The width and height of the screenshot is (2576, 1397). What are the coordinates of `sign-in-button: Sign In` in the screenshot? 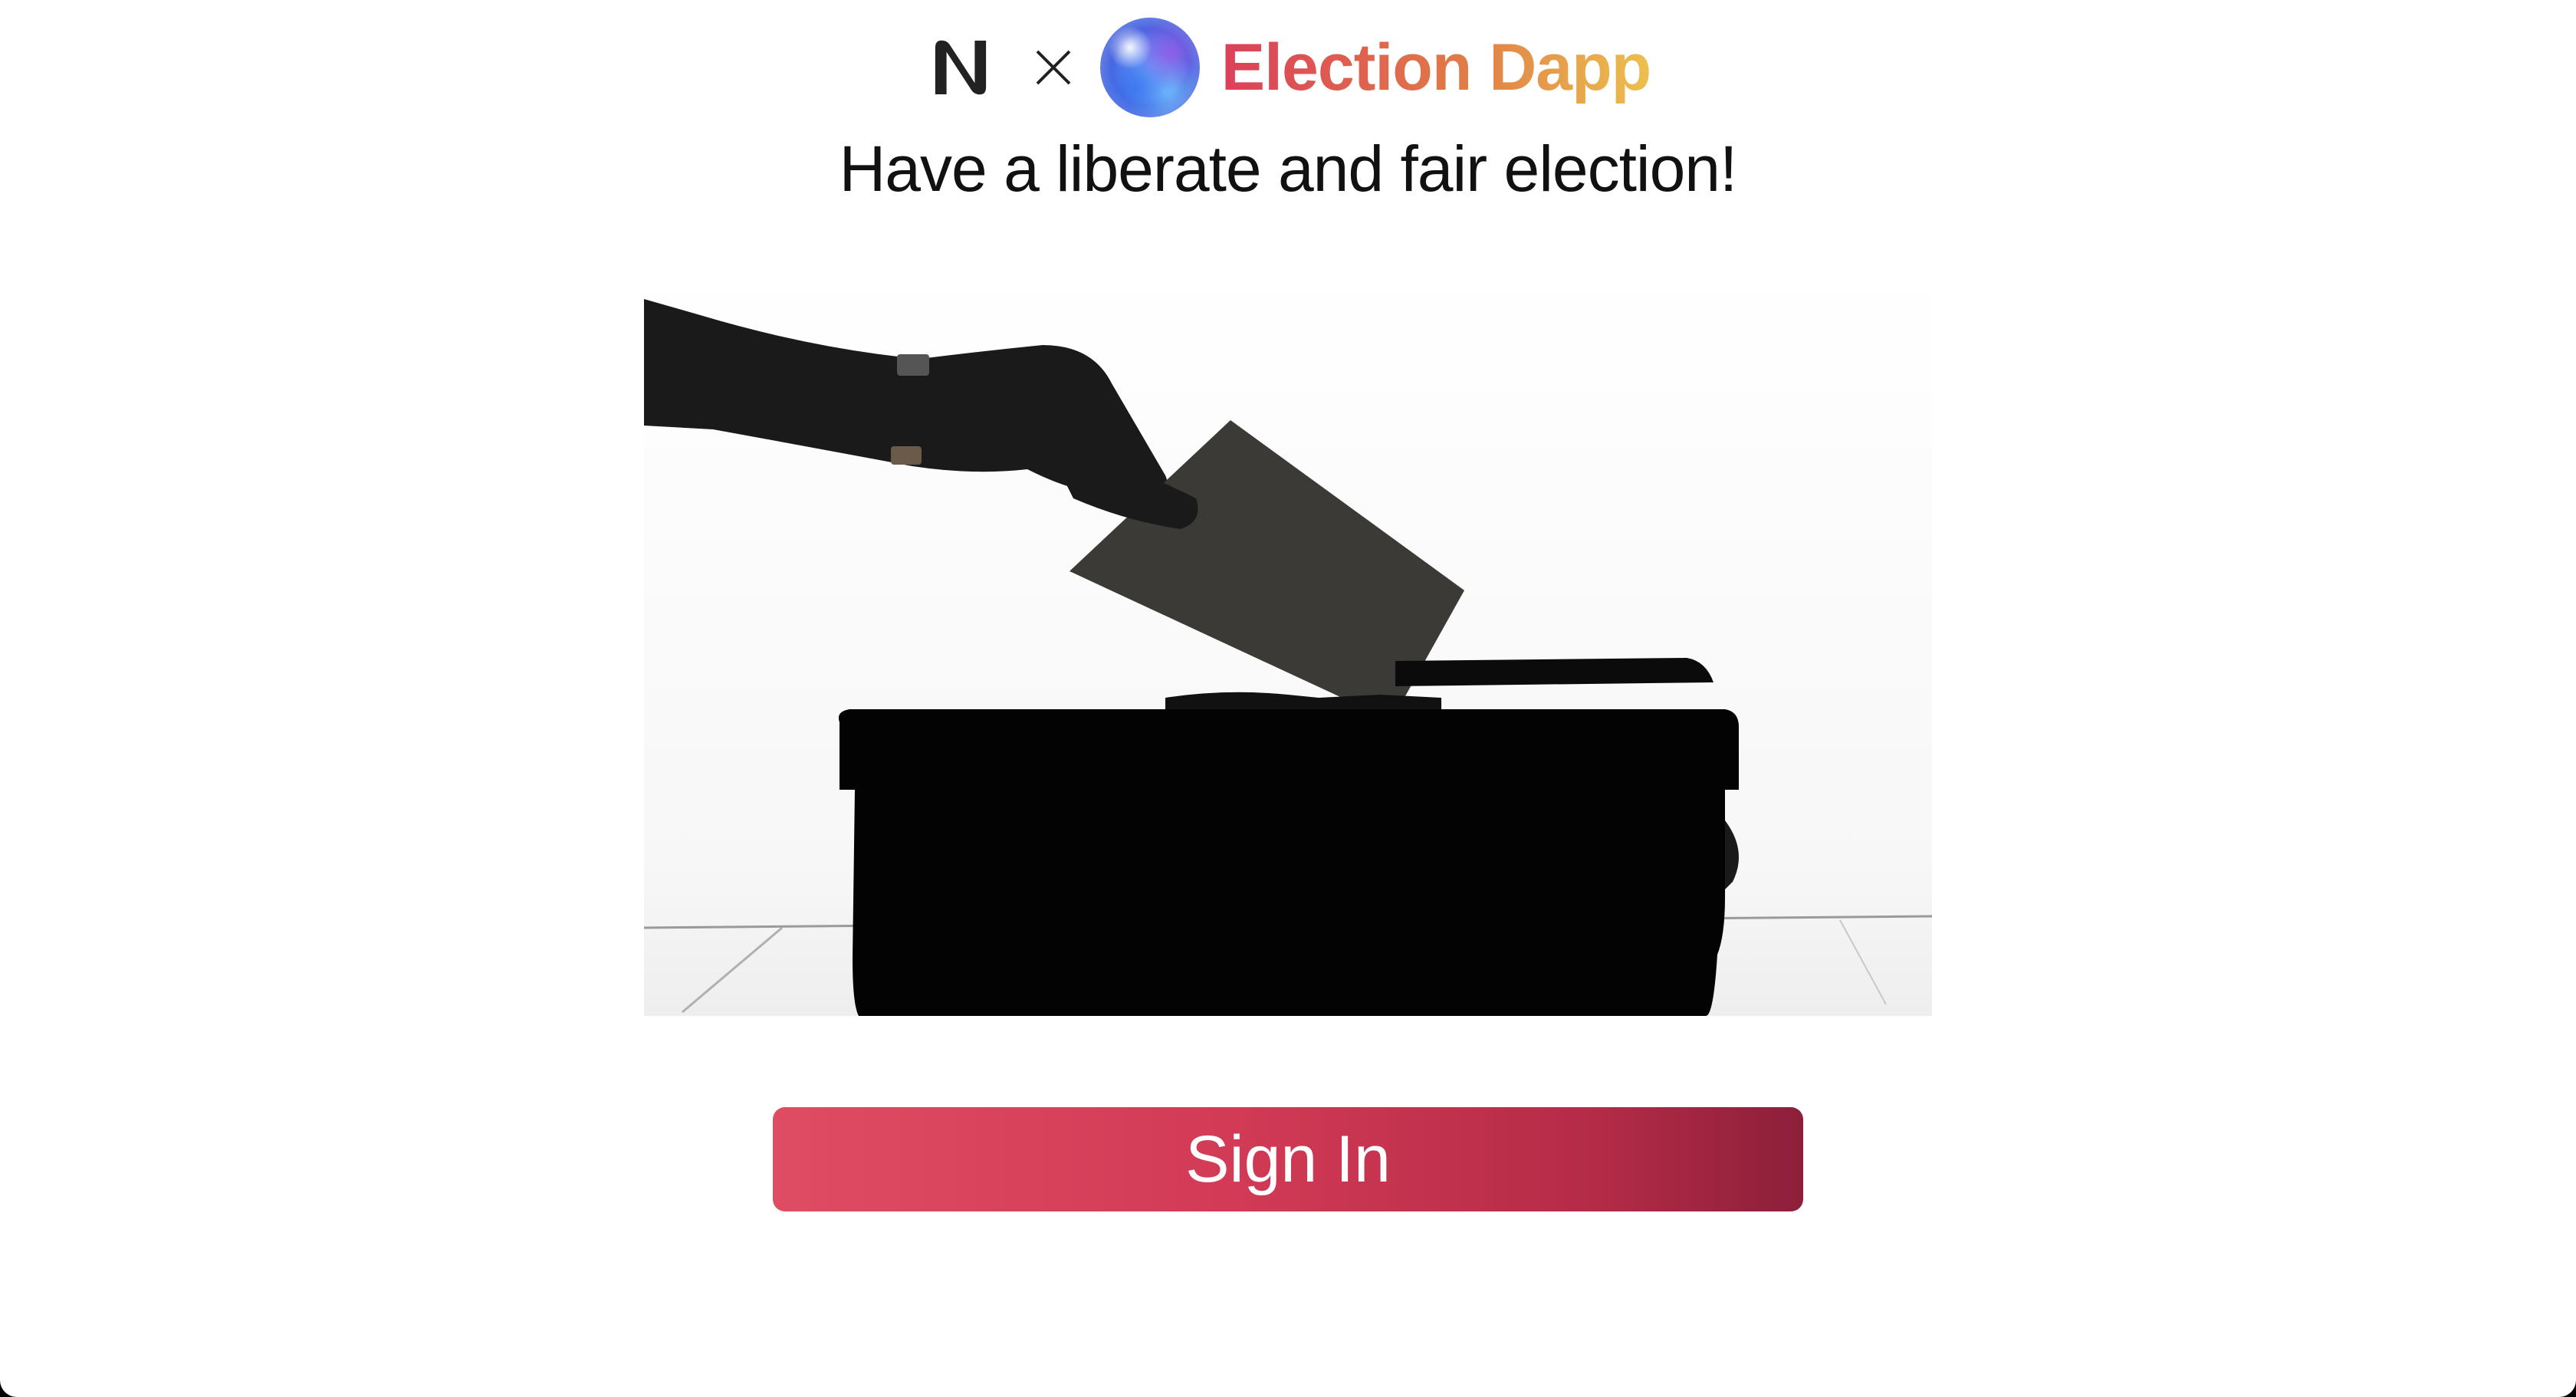 It's located at (1288, 1159).